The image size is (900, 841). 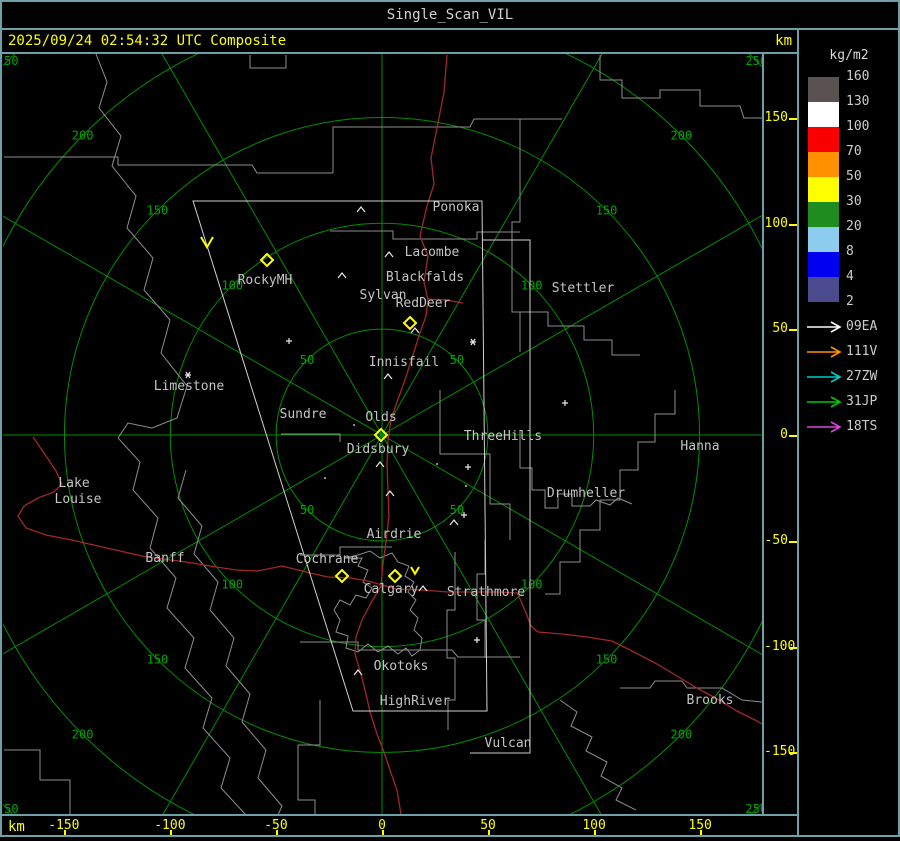 What do you see at coordinates (862, 426) in the screenshot?
I see `track-id-label: 18TS` at bounding box center [862, 426].